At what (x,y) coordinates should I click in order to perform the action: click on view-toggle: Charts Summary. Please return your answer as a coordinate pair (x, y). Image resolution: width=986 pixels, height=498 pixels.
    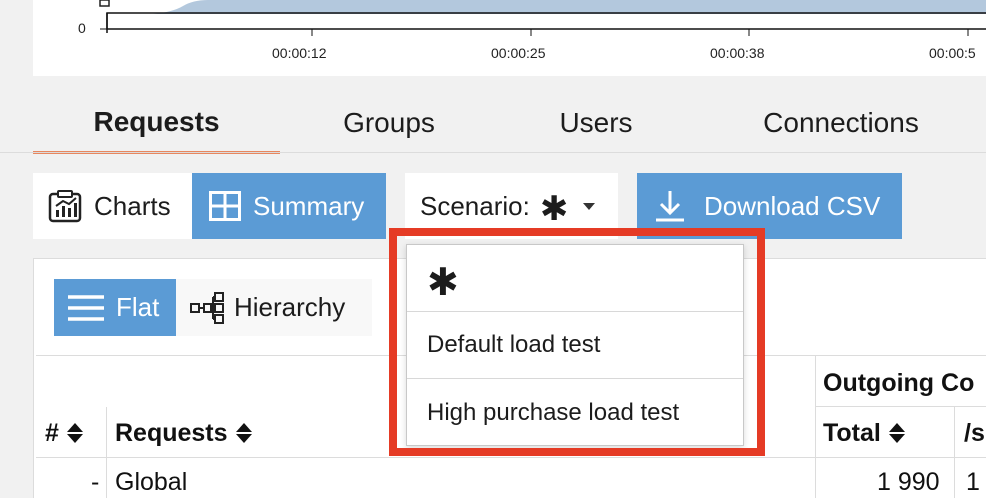
    Looking at the image, I should click on (209, 206).